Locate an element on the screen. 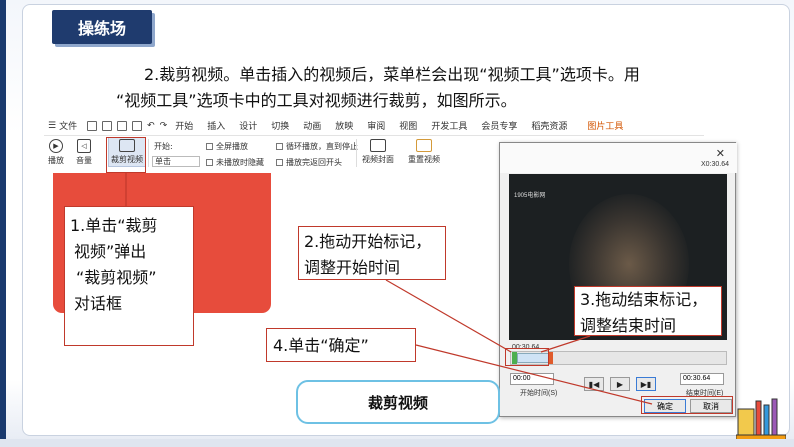 This screenshot has height=447, width=794. instruction-line-2: “视频工具”选项卡中的工具对视频进行裁剪，如图所示。 is located at coordinates (316, 100).